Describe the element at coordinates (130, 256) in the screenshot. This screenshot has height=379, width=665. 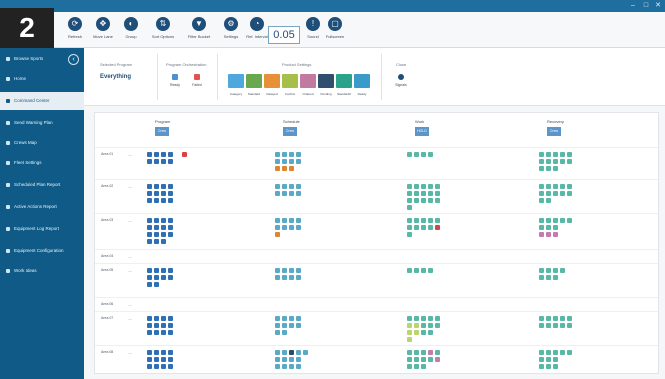
I see `row-expand-icon: —` at that location.